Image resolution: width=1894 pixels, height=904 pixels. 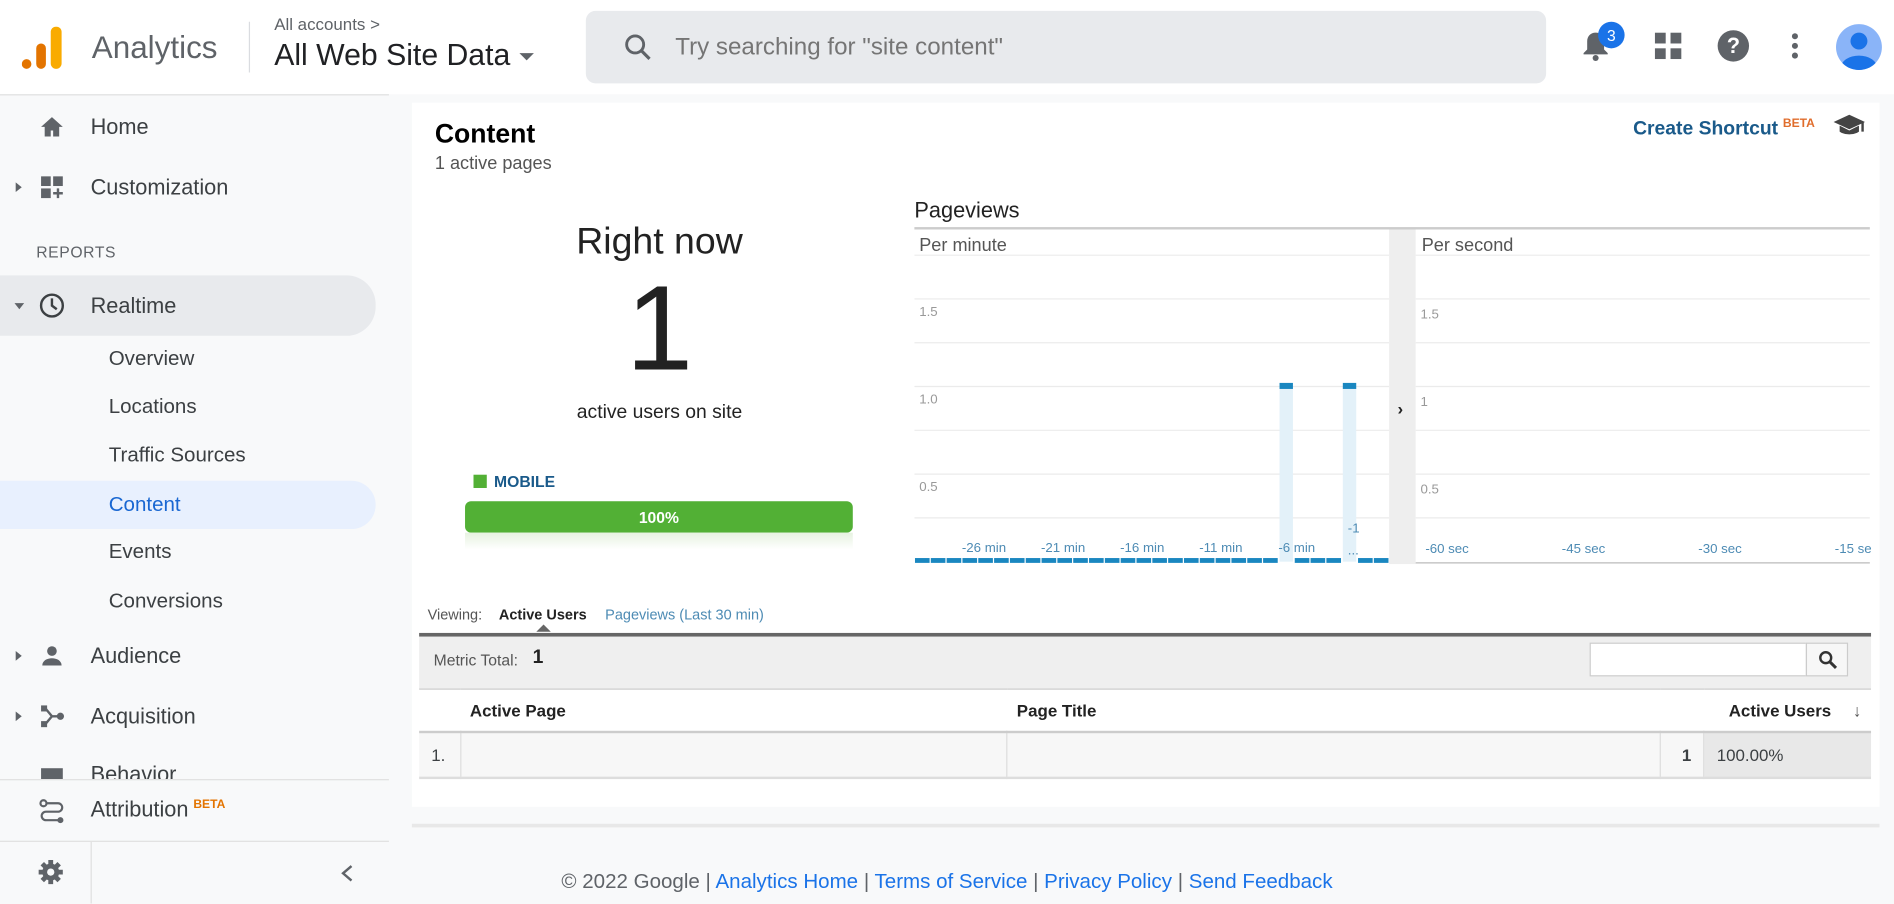 What do you see at coordinates (42, 48) in the screenshot?
I see `analytics-logo` at bounding box center [42, 48].